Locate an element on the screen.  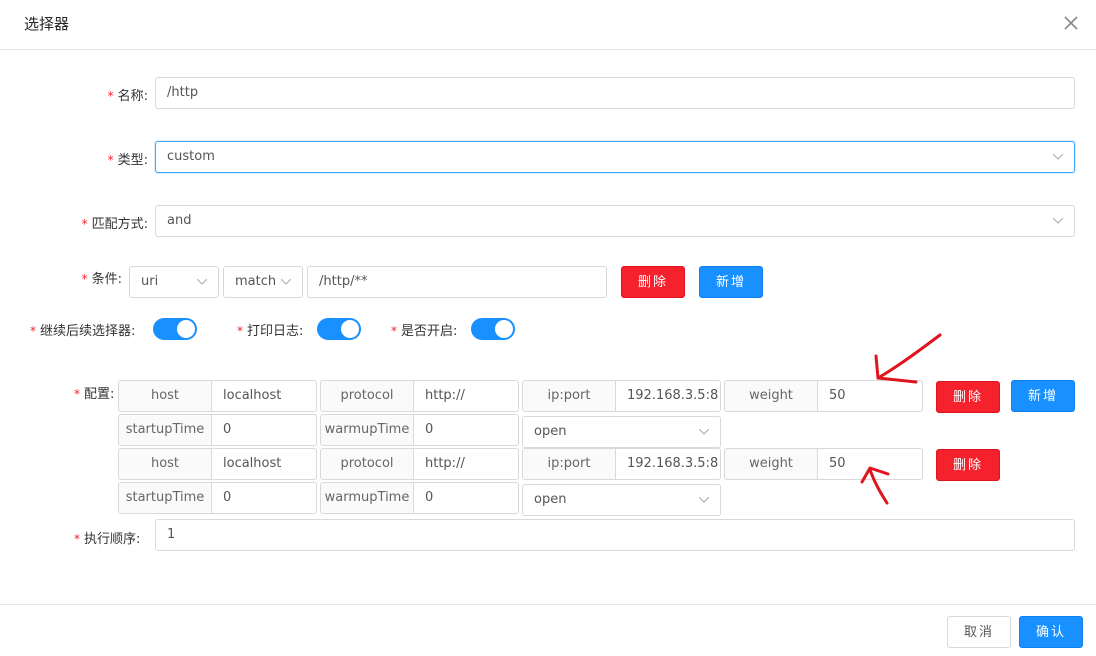
config-label: * 配置: is located at coordinates (94, 394).